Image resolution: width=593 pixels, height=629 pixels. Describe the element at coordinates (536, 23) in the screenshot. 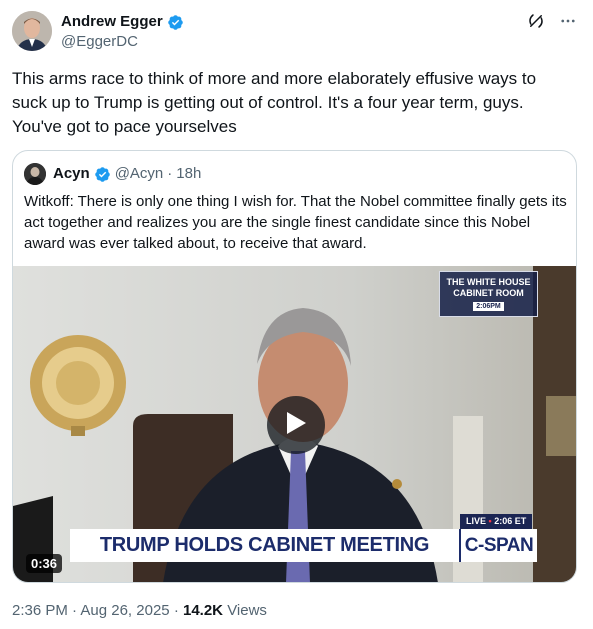

I see `grok-icon` at that location.